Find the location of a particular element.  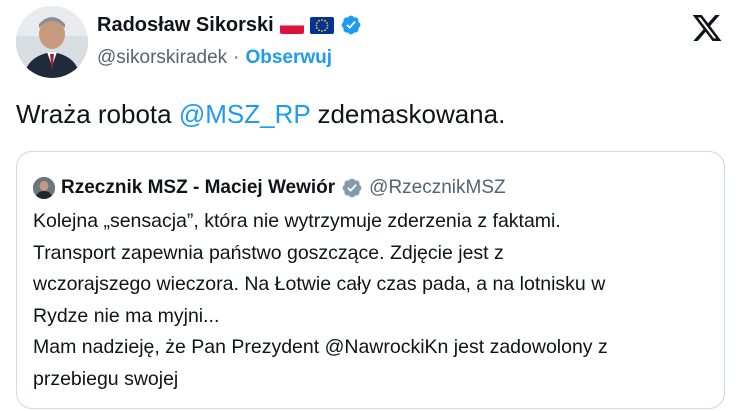

follow-button: Obserwuj is located at coordinates (288, 58).